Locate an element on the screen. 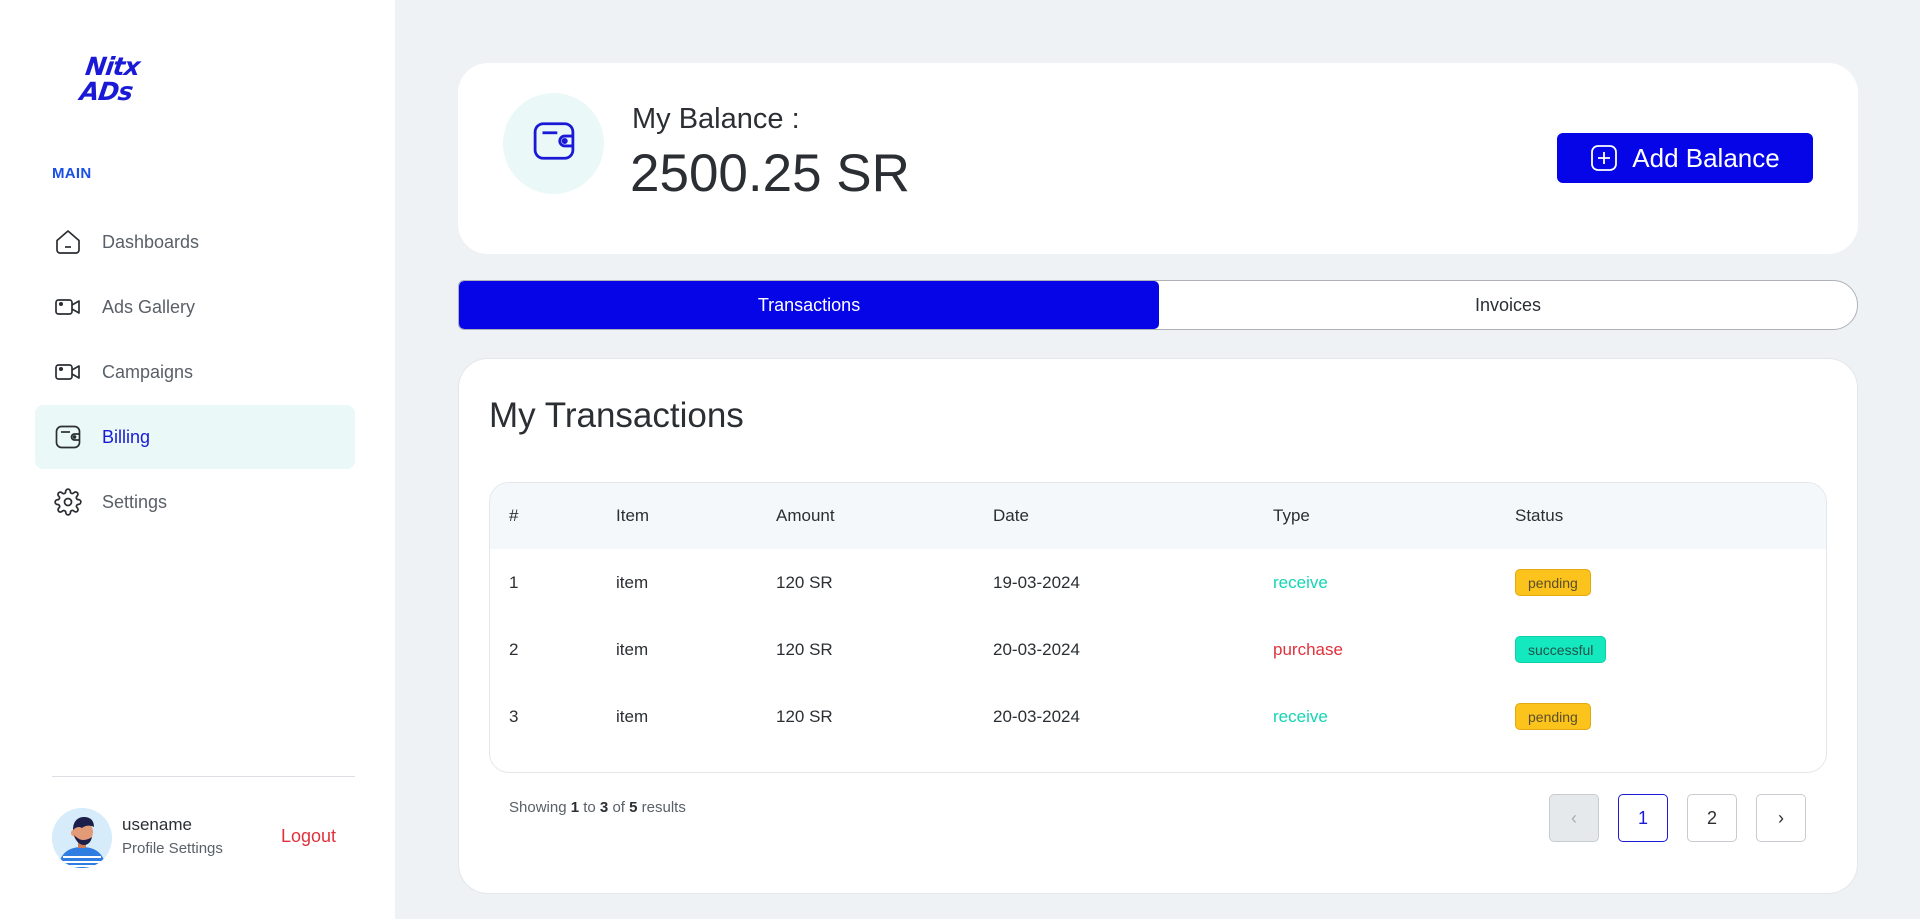 This screenshot has height=919, width=1920. add-balance-button: Add Balance is located at coordinates (1685, 158).